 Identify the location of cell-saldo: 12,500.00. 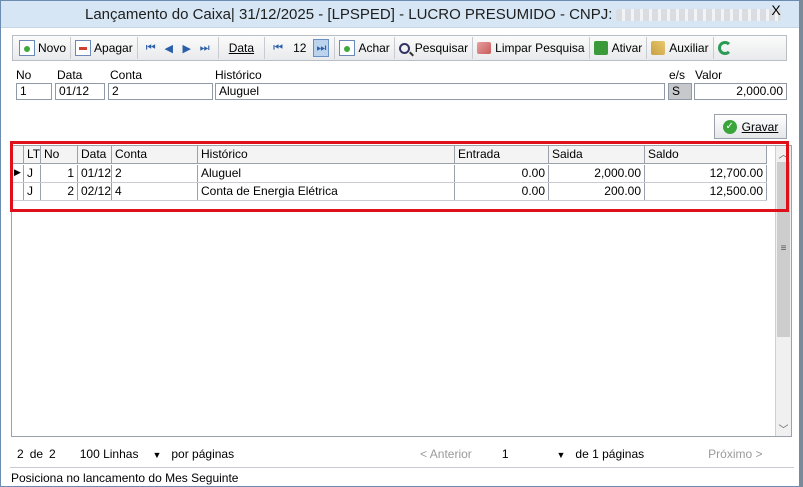
(706, 191).